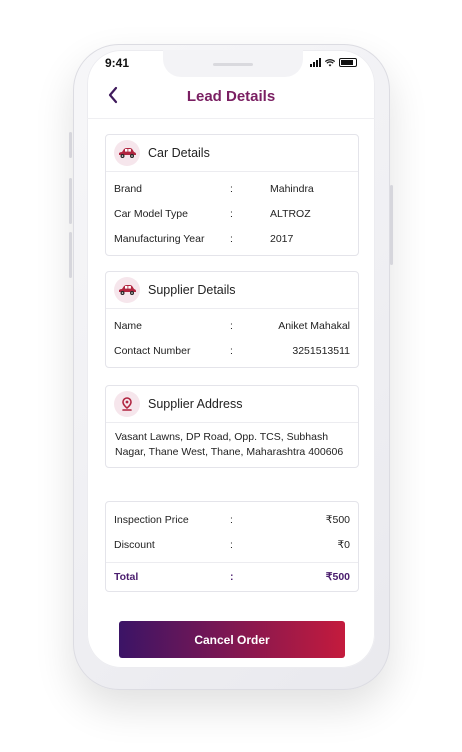 The width and height of the screenshot is (462, 752). What do you see at coordinates (70, 145) in the screenshot?
I see `mute-switch` at bounding box center [70, 145].